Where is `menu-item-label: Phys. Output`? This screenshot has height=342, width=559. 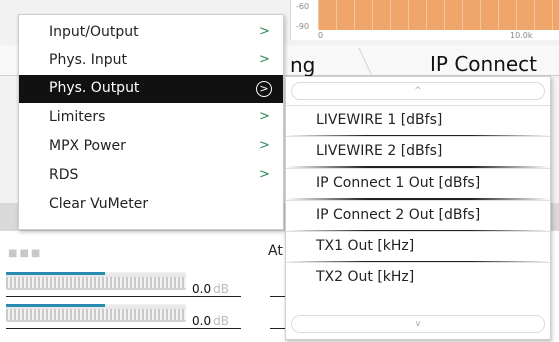 menu-item-label: Phys. Output is located at coordinates (94, 88).